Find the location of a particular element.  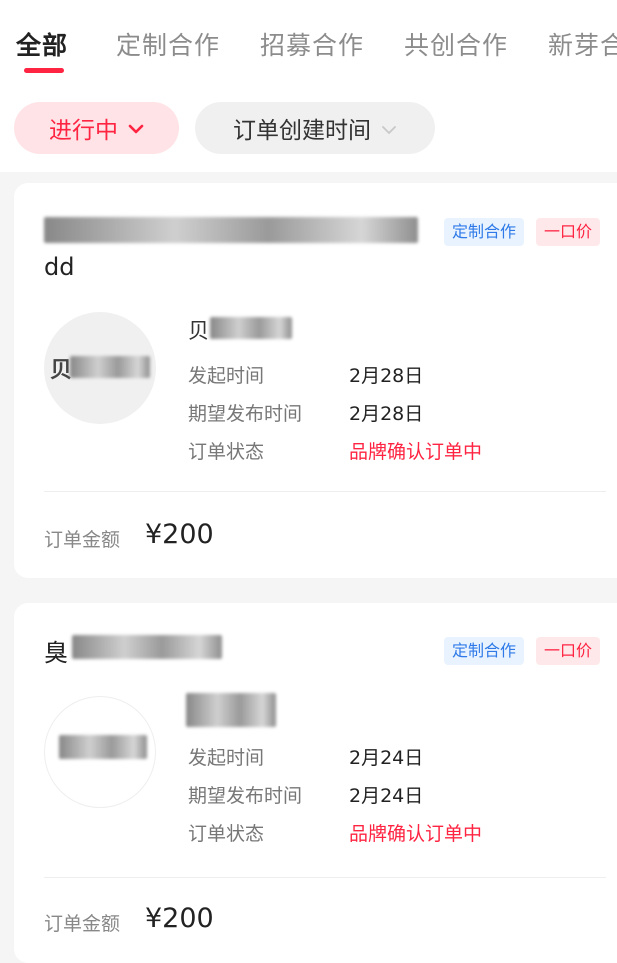

tab-custom: 定制合作 is located at coordinates (168, 44).